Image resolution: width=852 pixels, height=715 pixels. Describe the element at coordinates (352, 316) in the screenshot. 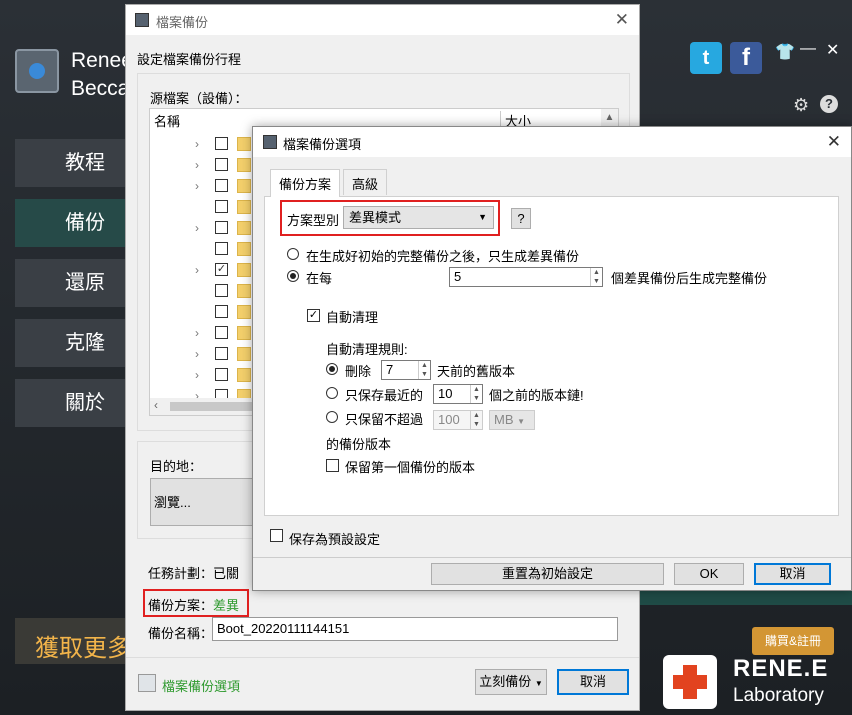

I see `auto-clean-label: 自動清理` at that location.